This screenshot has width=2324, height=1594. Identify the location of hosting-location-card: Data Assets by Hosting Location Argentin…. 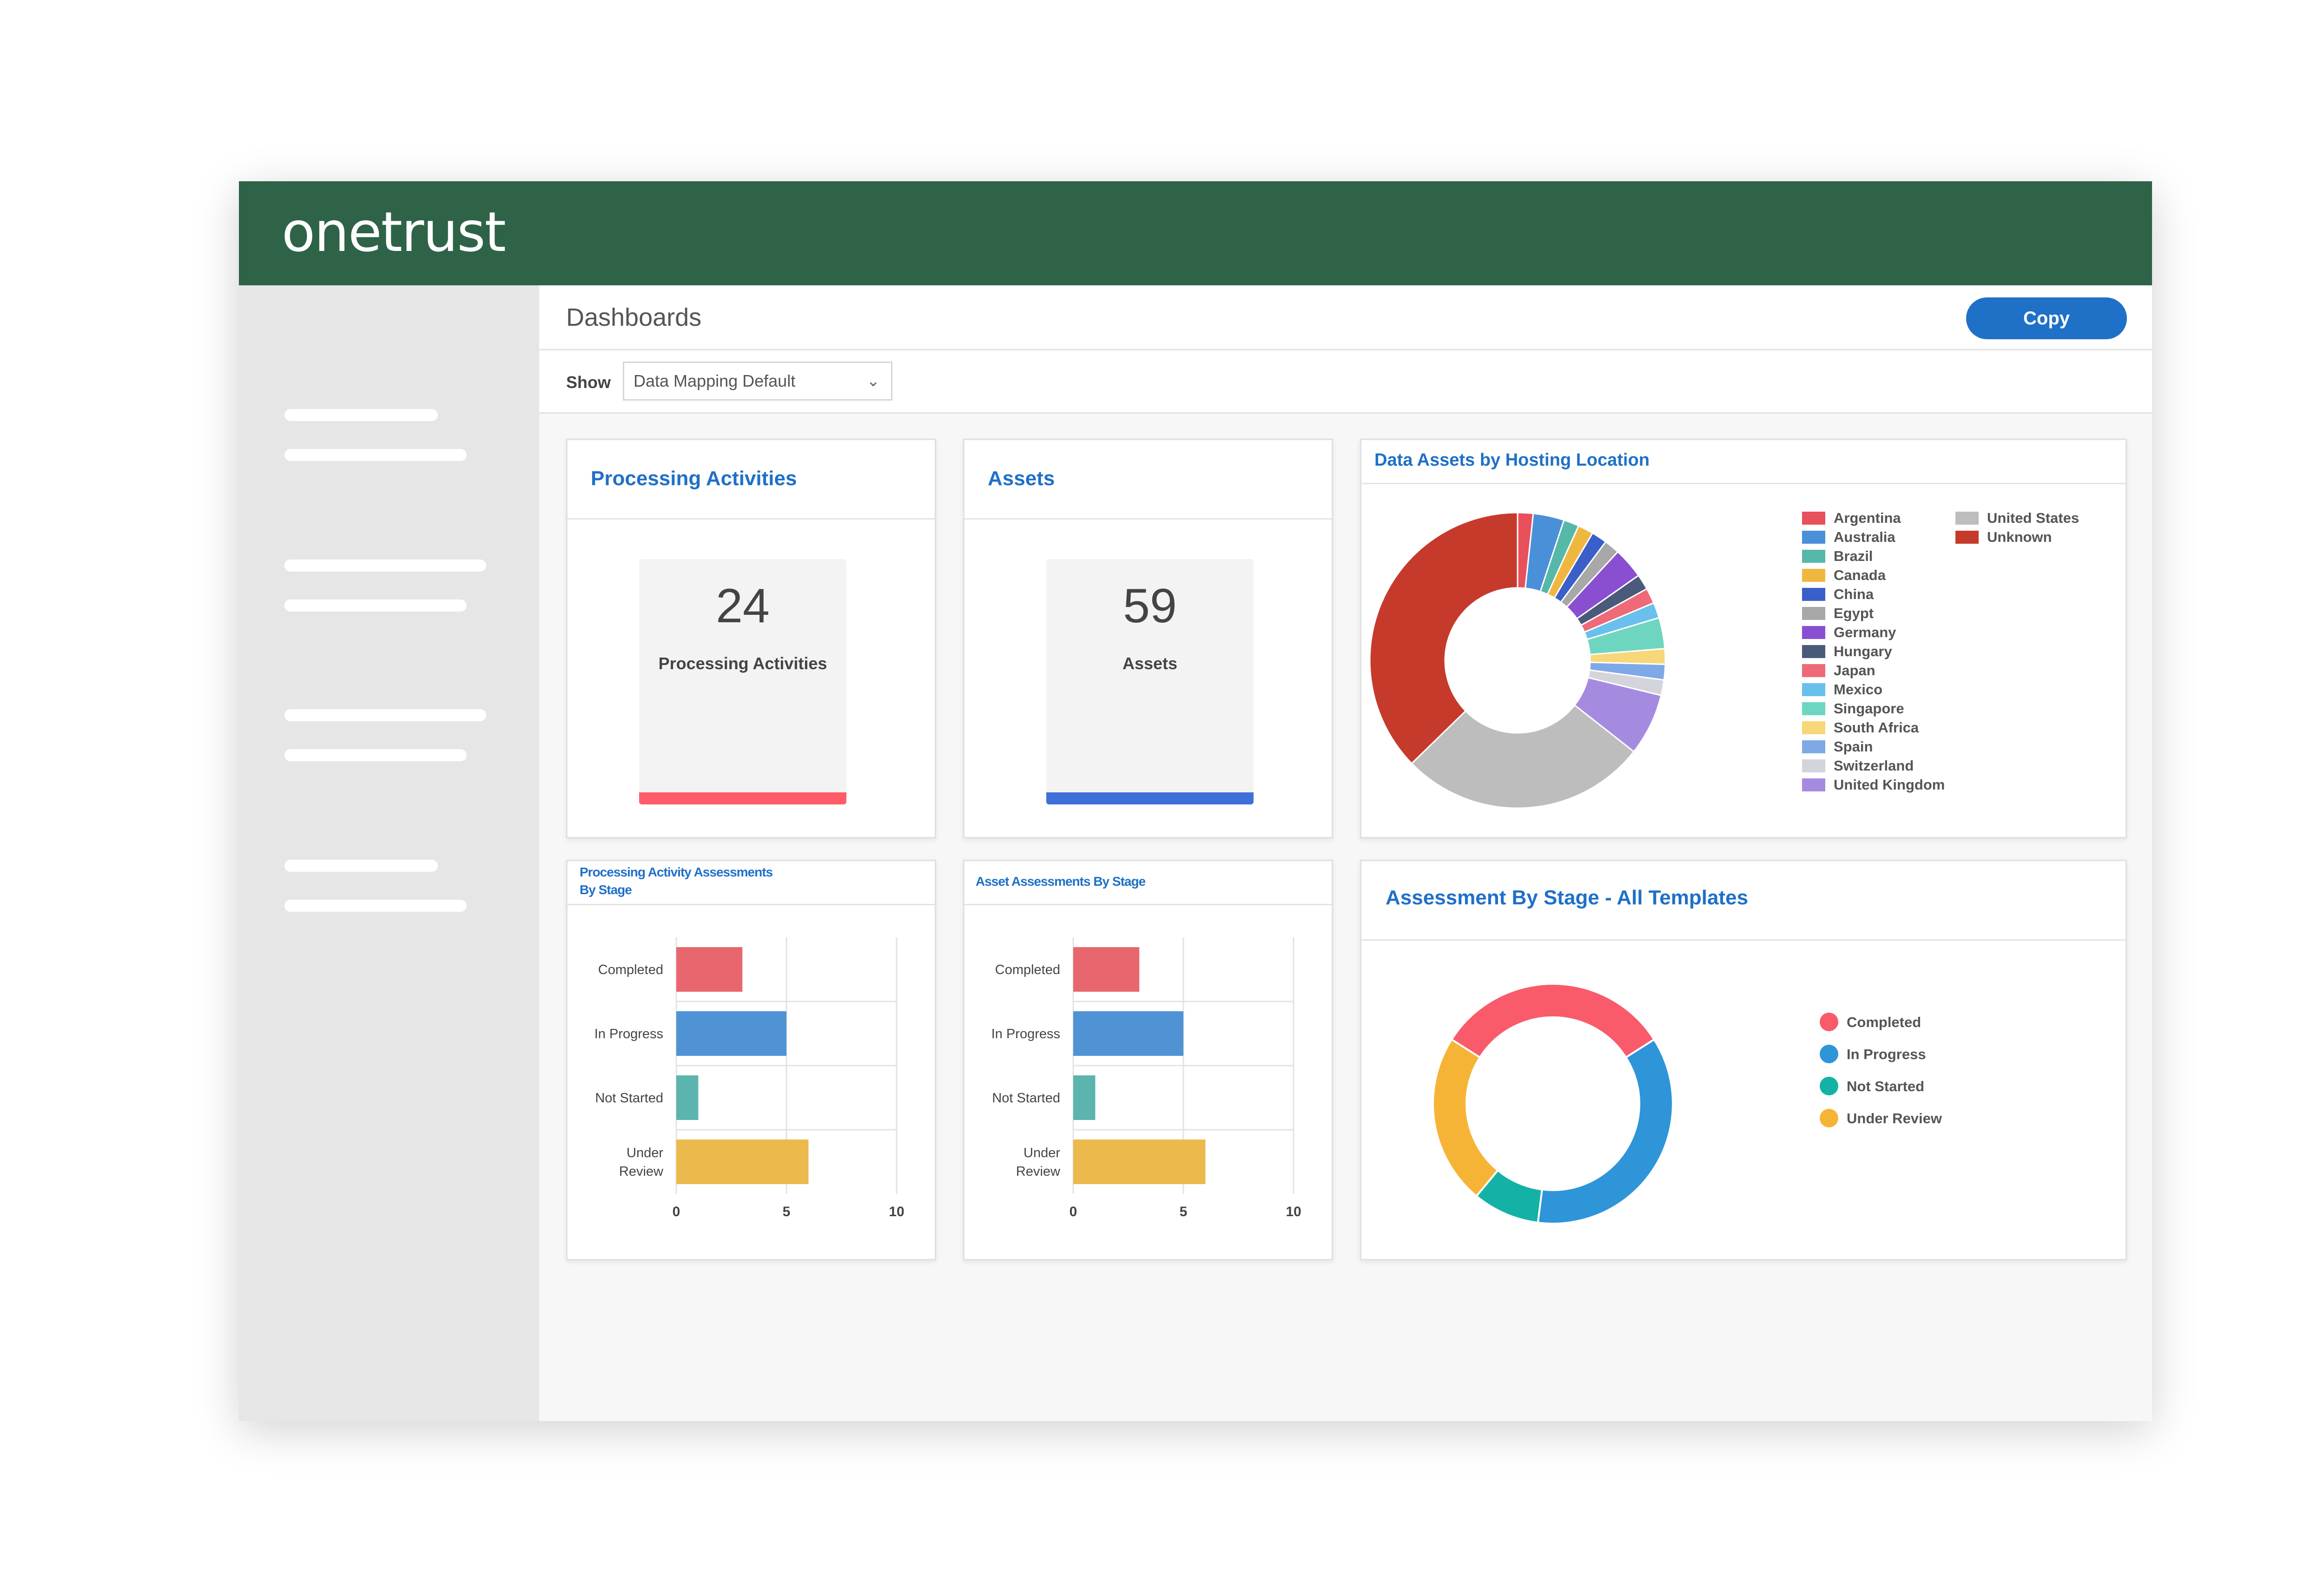
(1743, 638).